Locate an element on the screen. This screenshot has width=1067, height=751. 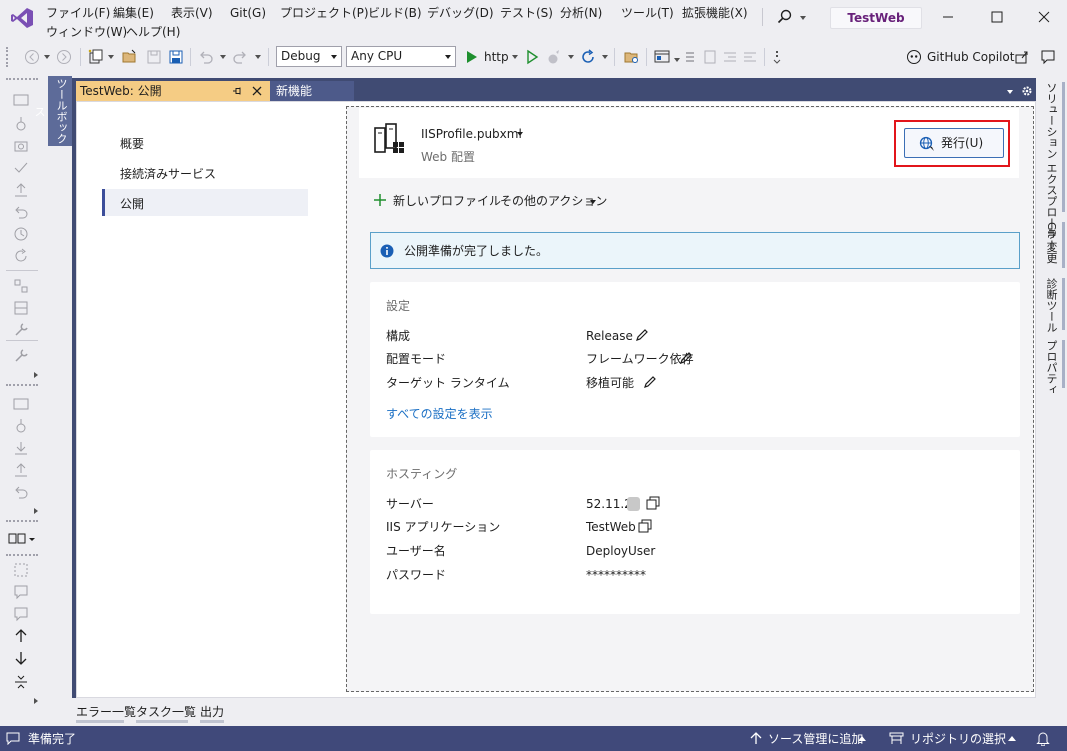
arrow-down-icon is located at coordinates (21, 658).